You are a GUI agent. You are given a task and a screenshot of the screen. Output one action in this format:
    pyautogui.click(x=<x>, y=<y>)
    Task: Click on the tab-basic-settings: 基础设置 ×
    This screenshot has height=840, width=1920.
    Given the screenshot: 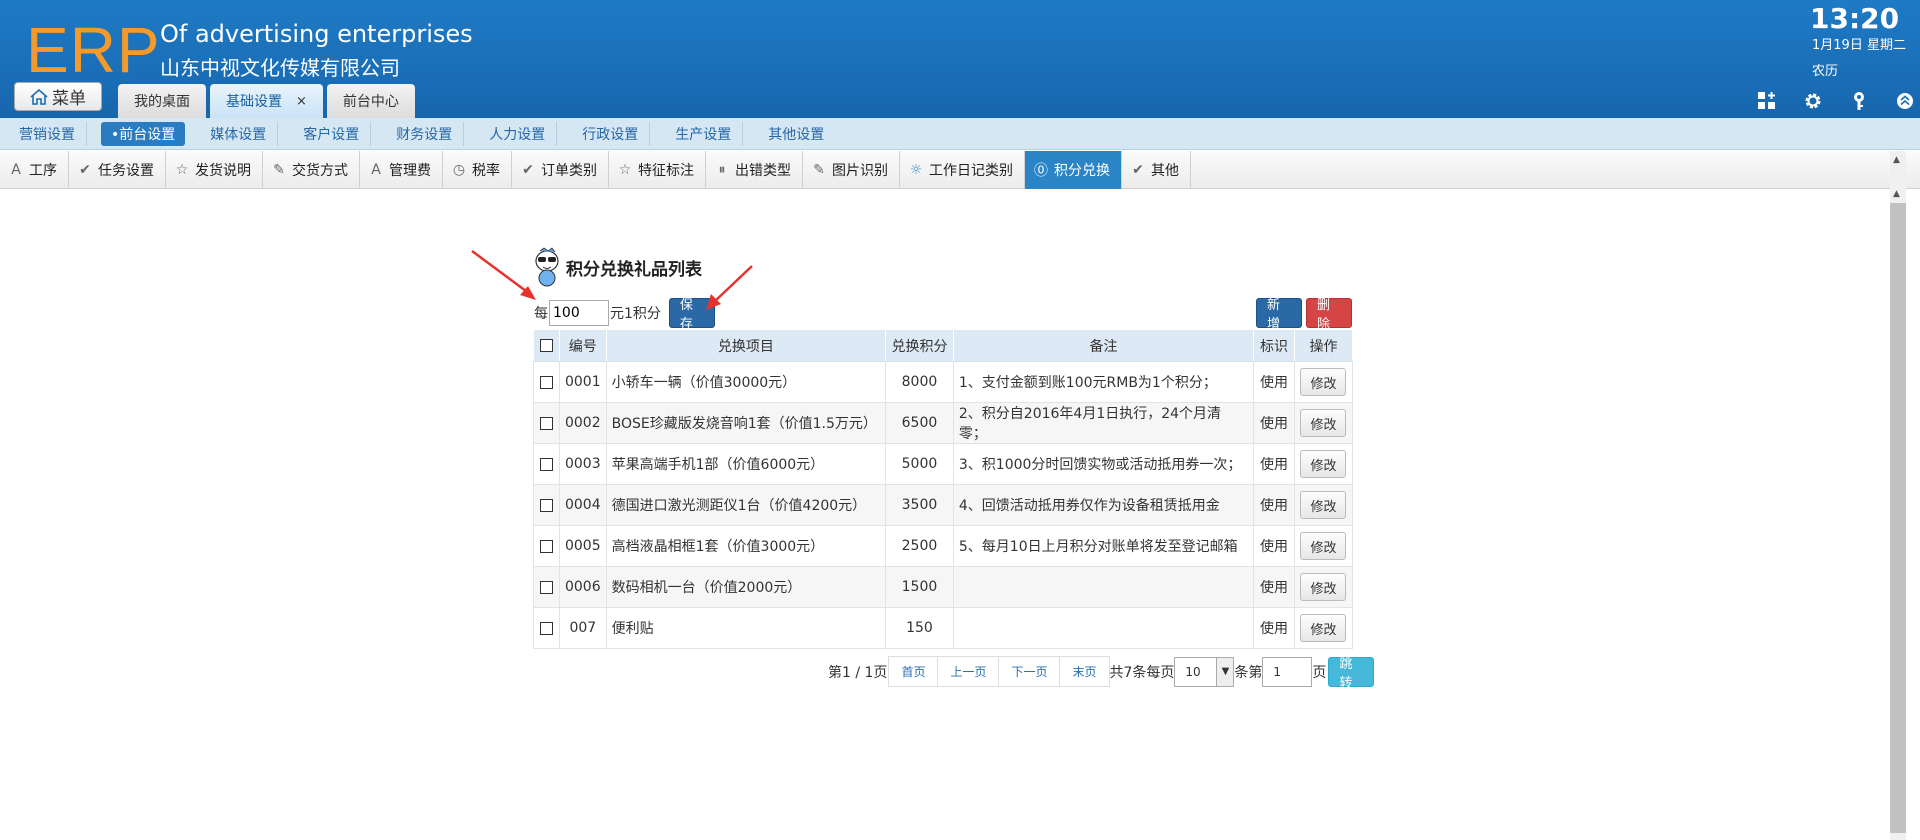 What is the action you would take?
    pyautogui.click(x=266, y=101)
    